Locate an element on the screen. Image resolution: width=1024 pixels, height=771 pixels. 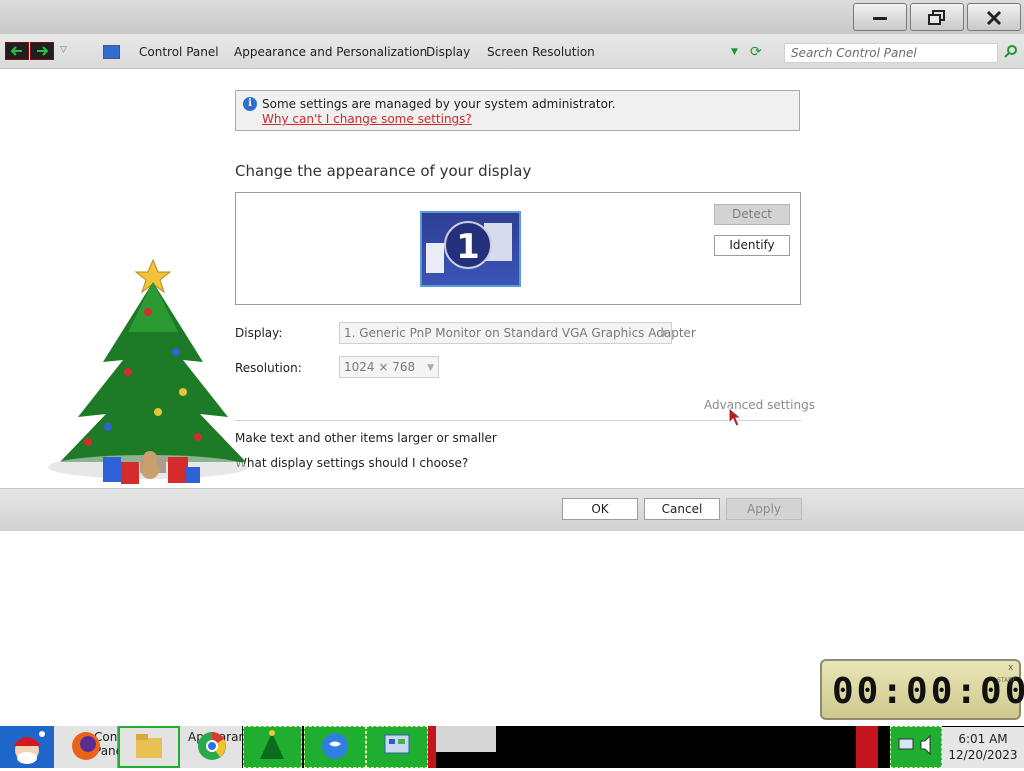
christmas-tree-icon is located at coordinates (148, 371).